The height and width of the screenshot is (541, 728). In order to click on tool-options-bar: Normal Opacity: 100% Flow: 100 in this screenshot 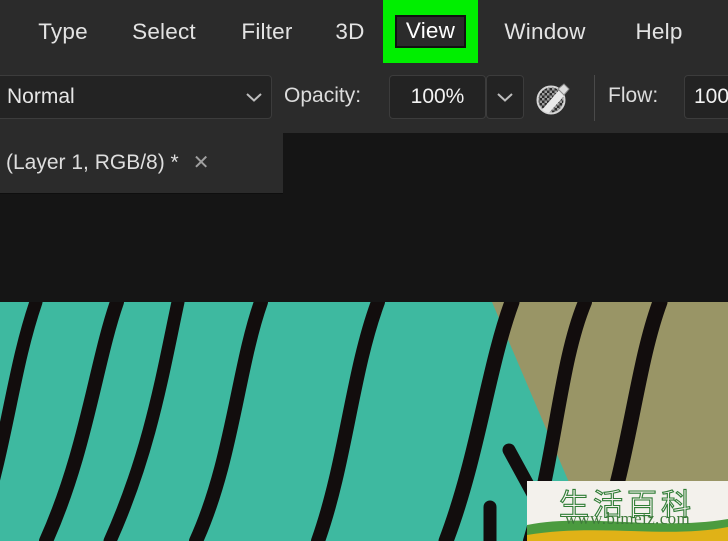, I will do `click(364, 98)`.